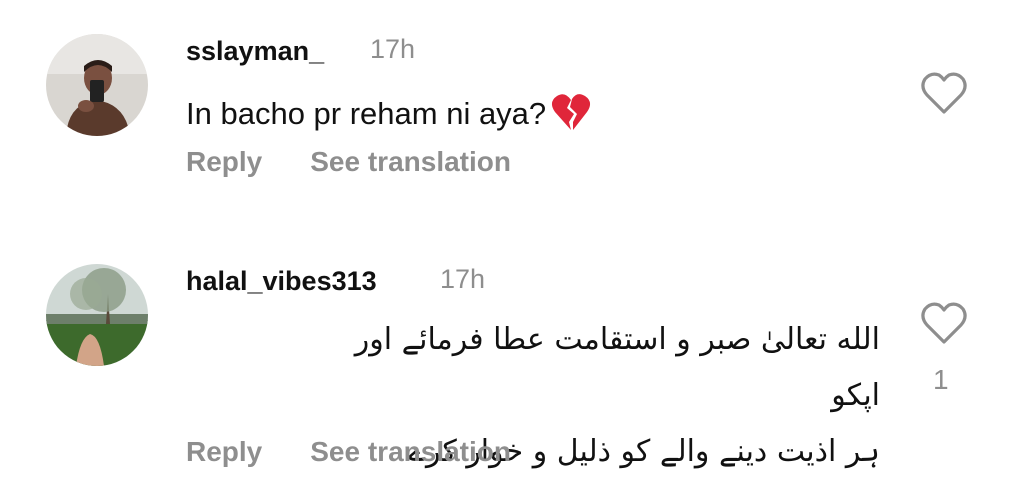 Image resolution: width=1024 pixels, height=491 pixels. Describe the element at coordinates (941, 379) in the screenshot. I see `like-count: 1` at that location.